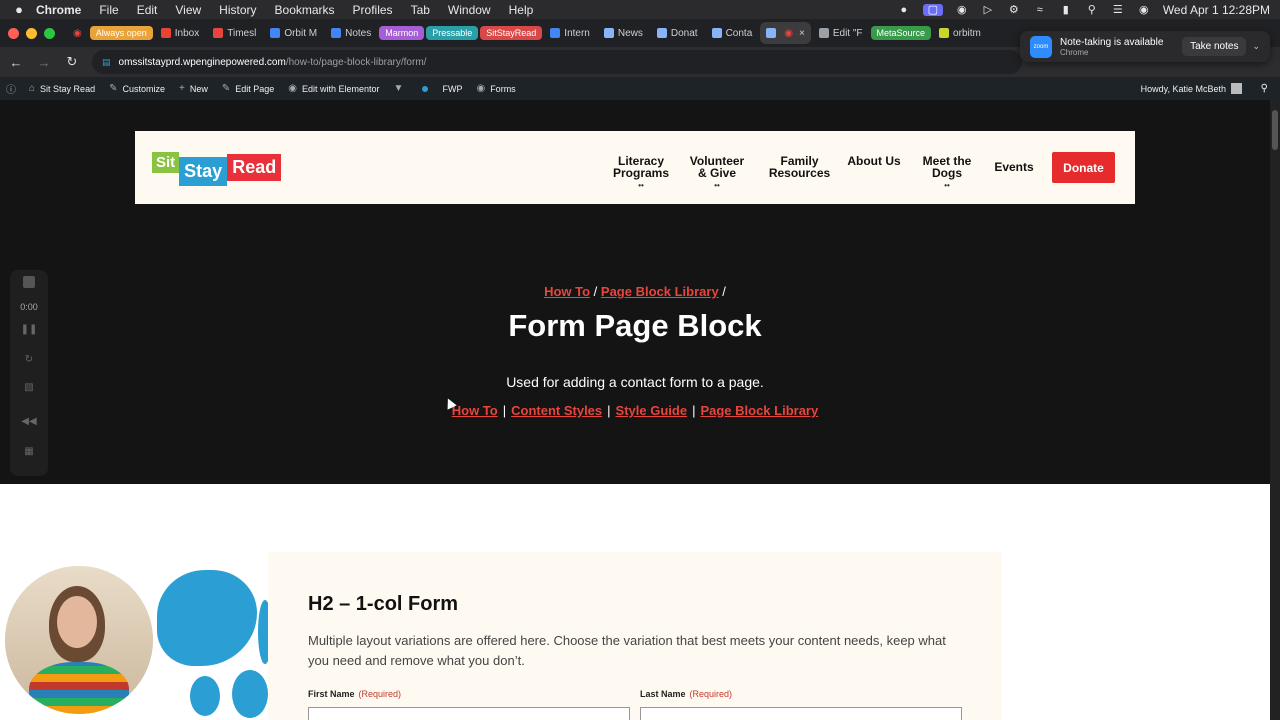 Image resolution: width=1280 pixels, height=720 pixels. Describe the element at coordinates (932, 9) in the screenshot. I see `zoom-icon: ▢` at that location.